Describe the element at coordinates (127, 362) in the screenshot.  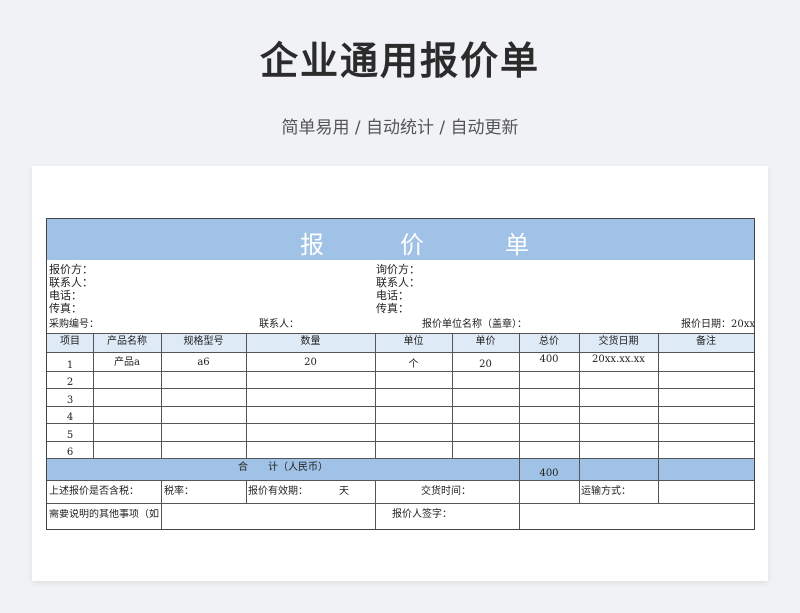
I see `row1-product: 产品a` at that location.